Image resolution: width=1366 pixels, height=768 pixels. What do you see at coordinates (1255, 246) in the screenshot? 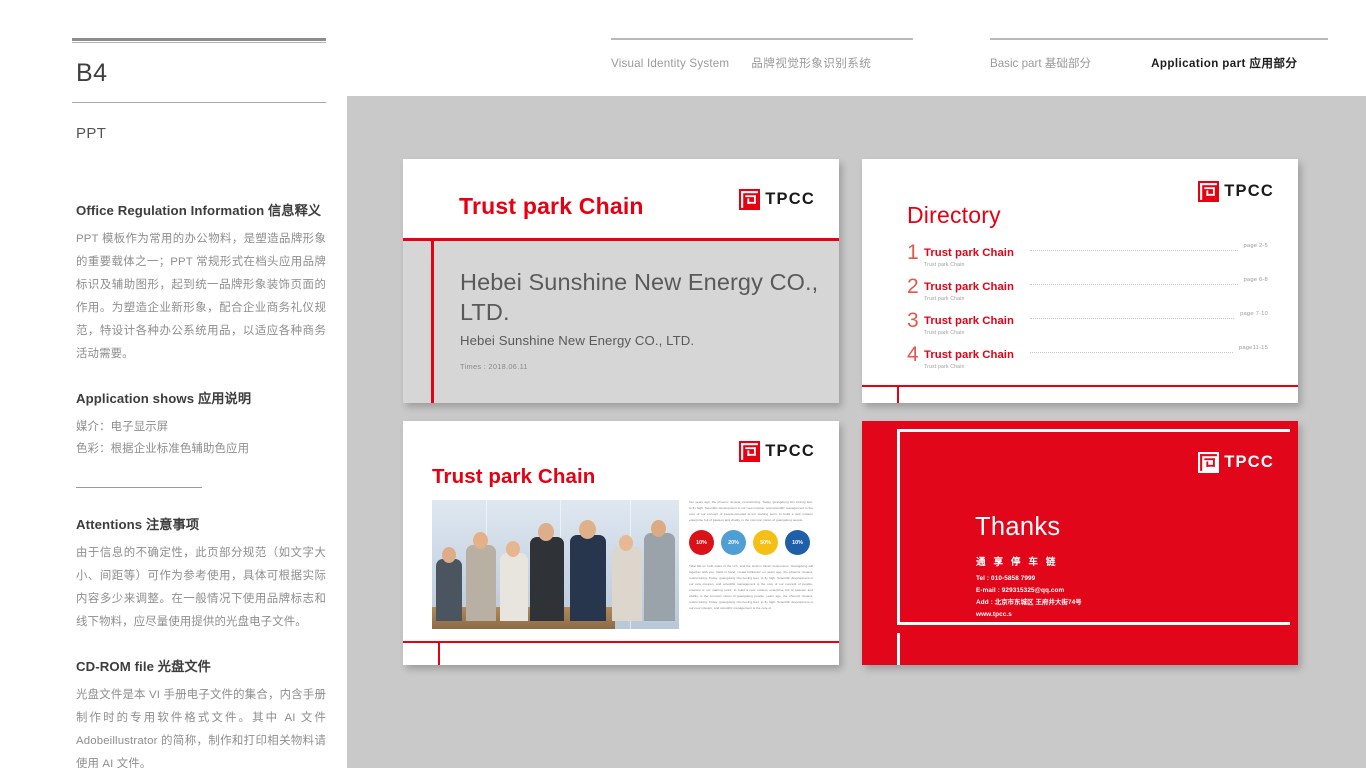
I see `directory-entry-page: page 2-5` at bounding box center [1255, 246].